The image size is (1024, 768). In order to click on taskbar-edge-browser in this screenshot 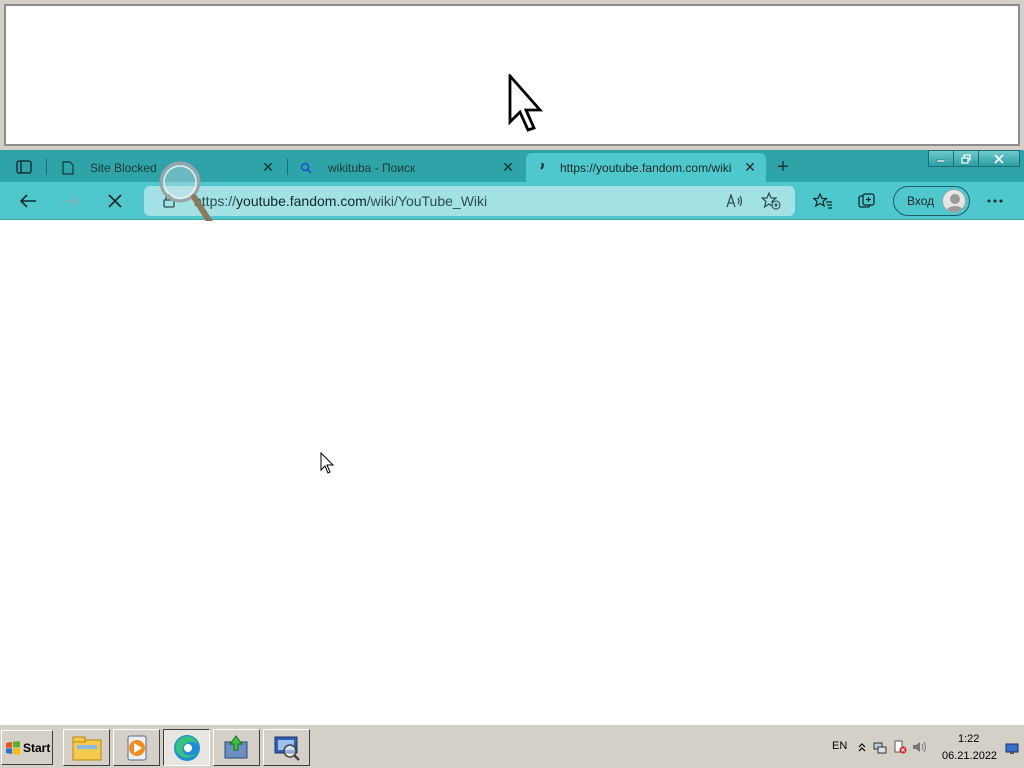, I will do `click(186, 747)`.